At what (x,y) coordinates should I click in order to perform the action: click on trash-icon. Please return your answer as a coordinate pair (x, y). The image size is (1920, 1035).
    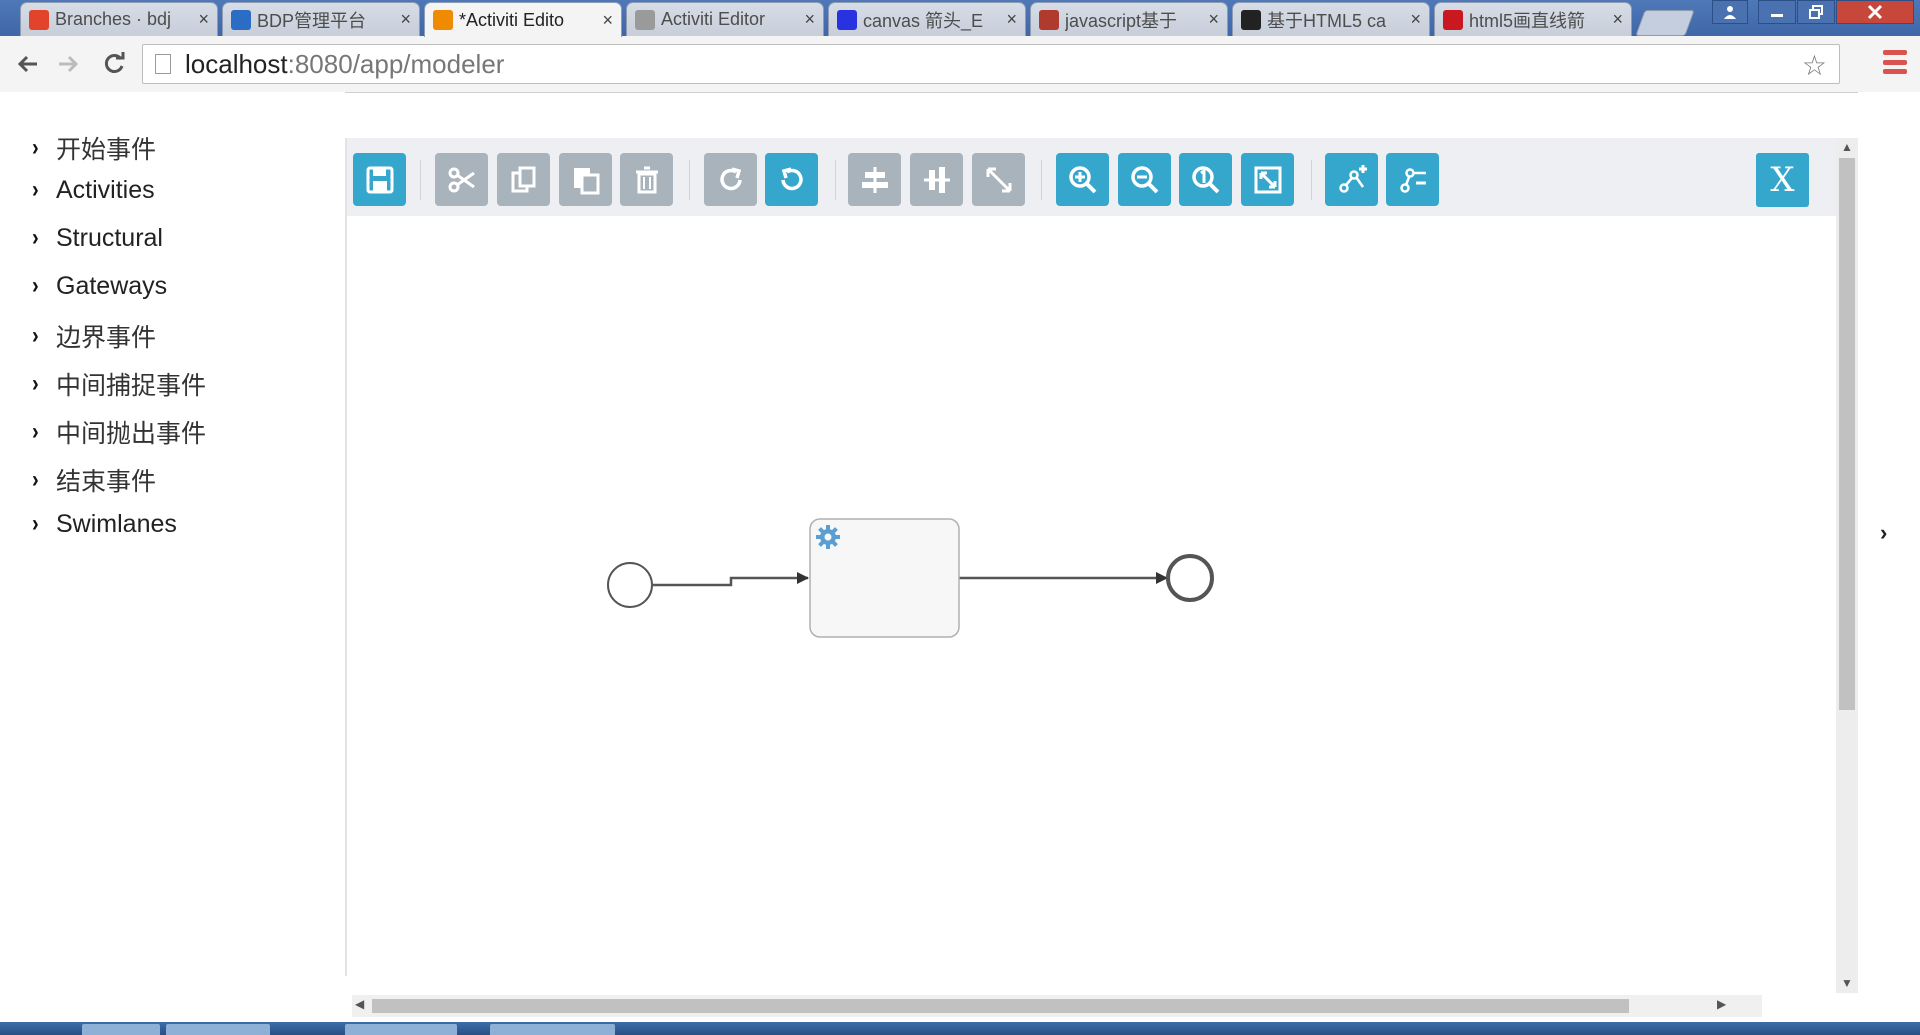
    Looking at the image, I should click on (646, 179).